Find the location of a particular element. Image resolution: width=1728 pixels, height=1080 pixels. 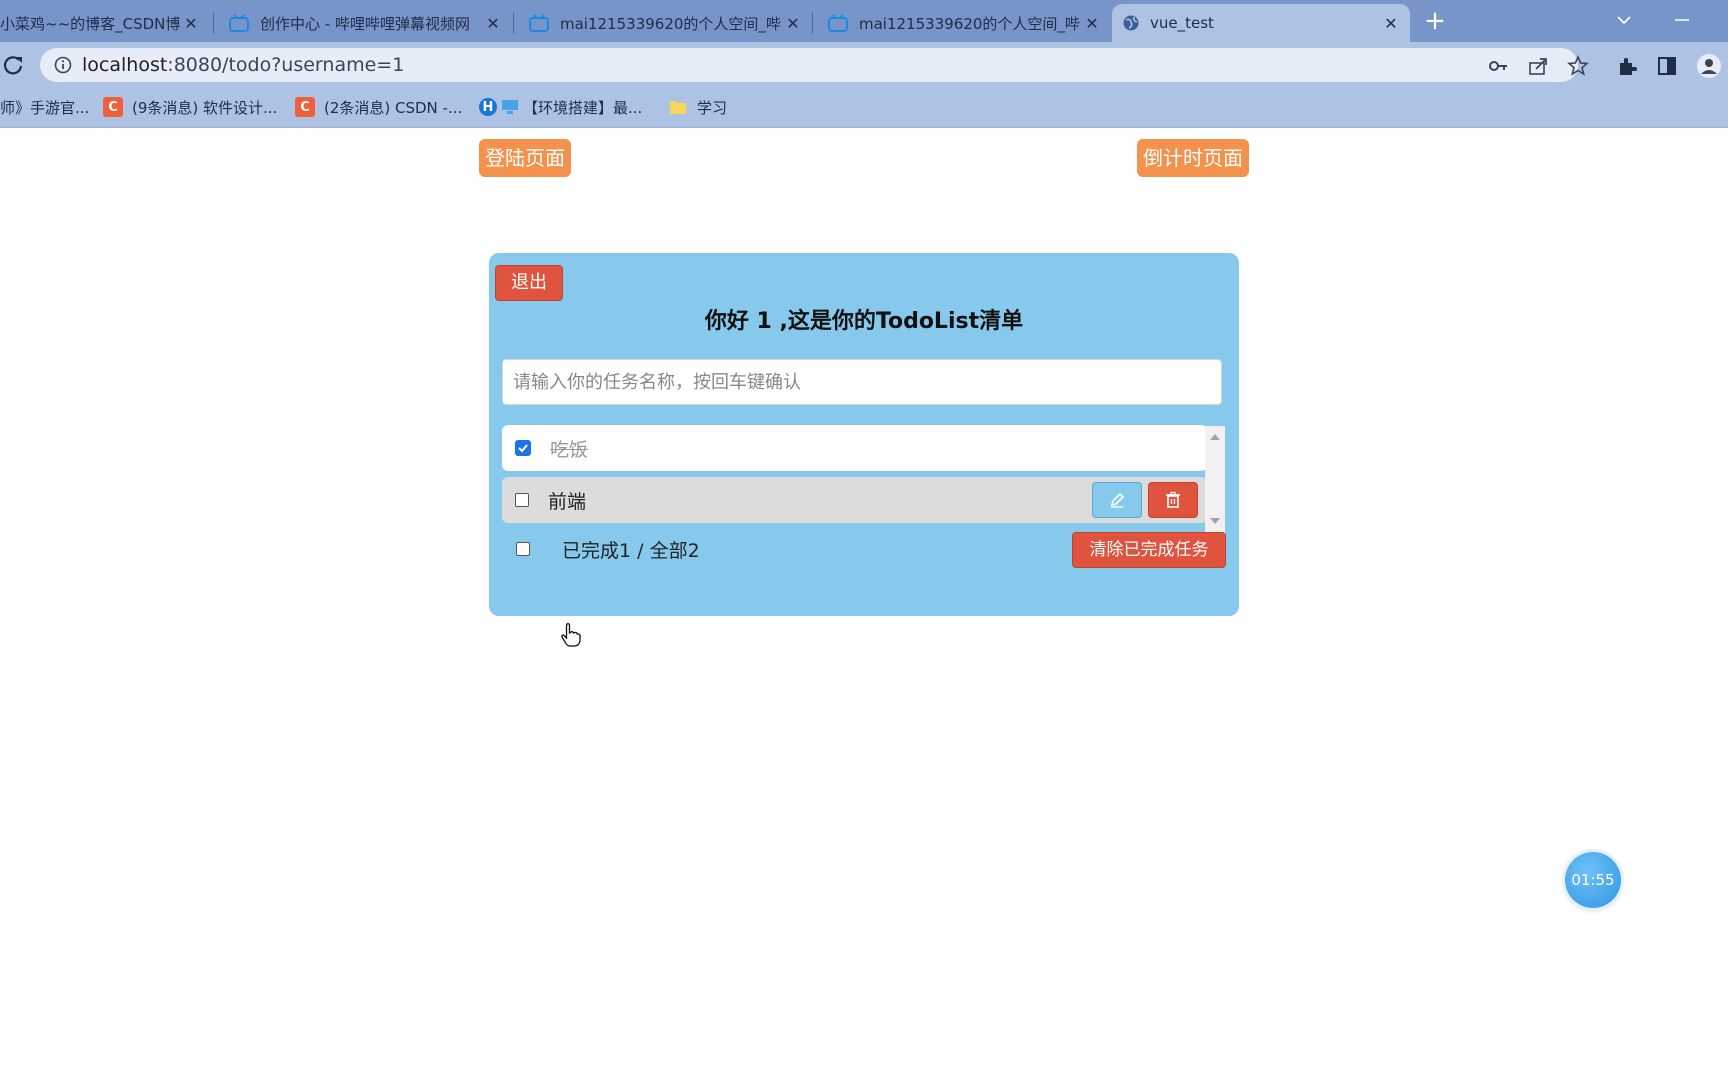

edit-button is located at coordinates (1117, 500).